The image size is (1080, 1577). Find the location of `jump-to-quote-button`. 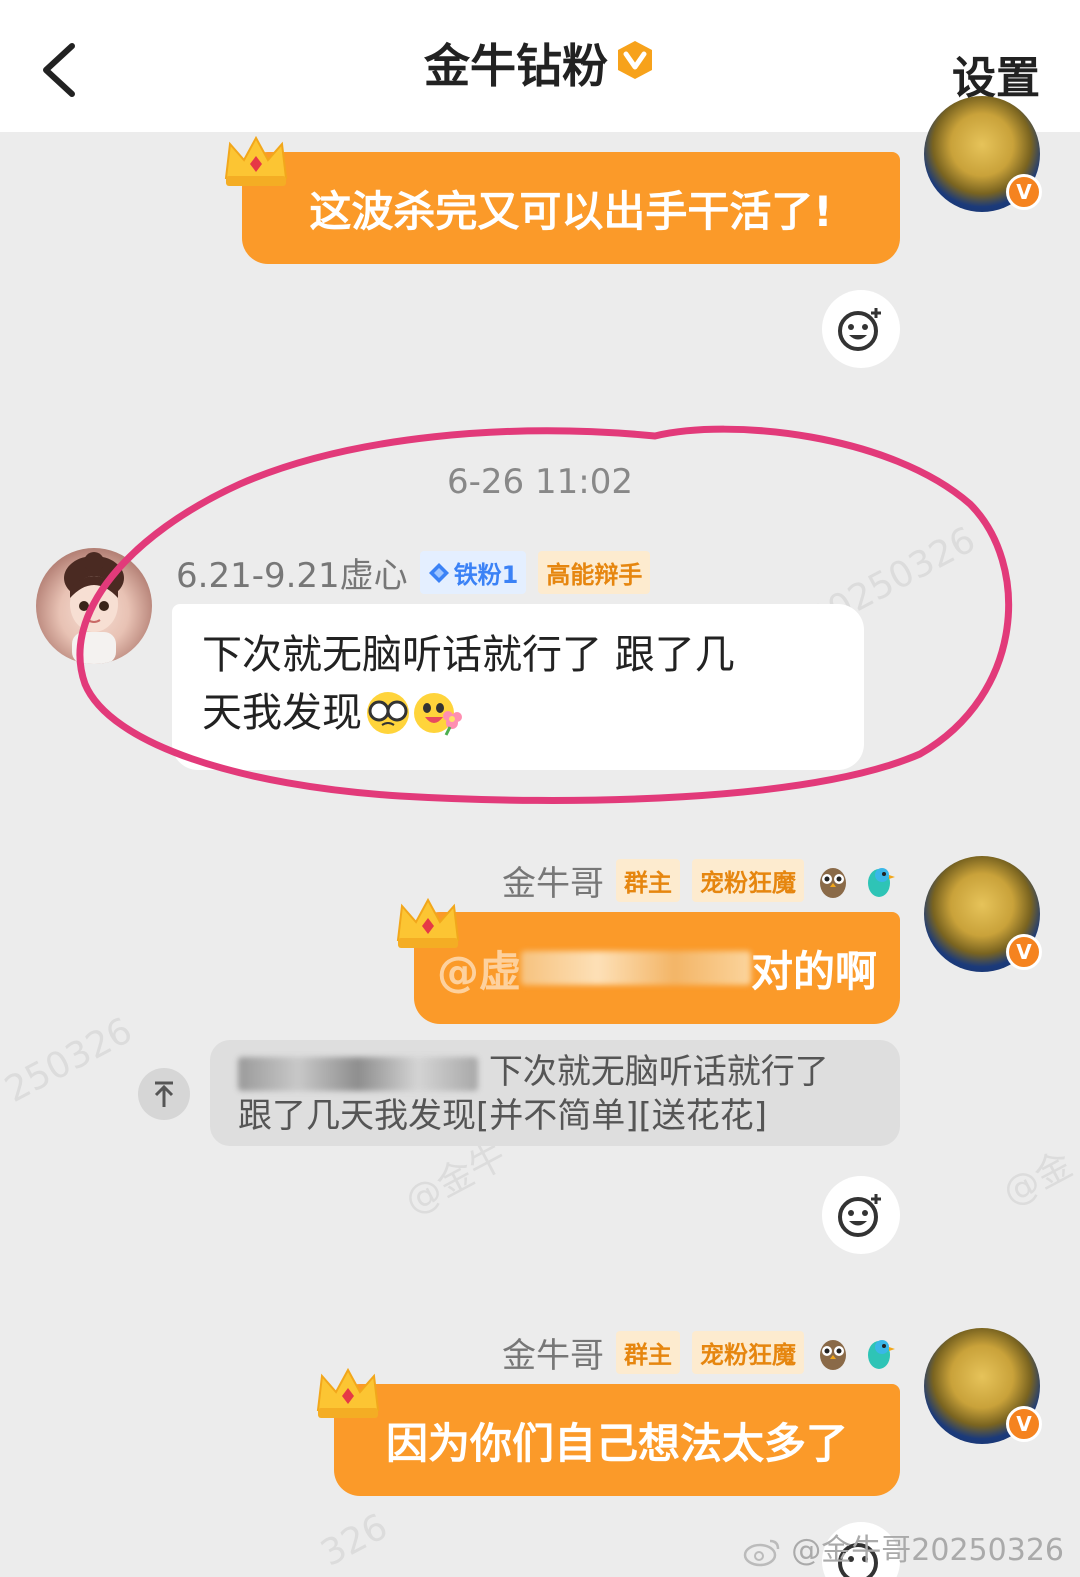

jump-to-quote-button is located at coordinates (164, 1094).